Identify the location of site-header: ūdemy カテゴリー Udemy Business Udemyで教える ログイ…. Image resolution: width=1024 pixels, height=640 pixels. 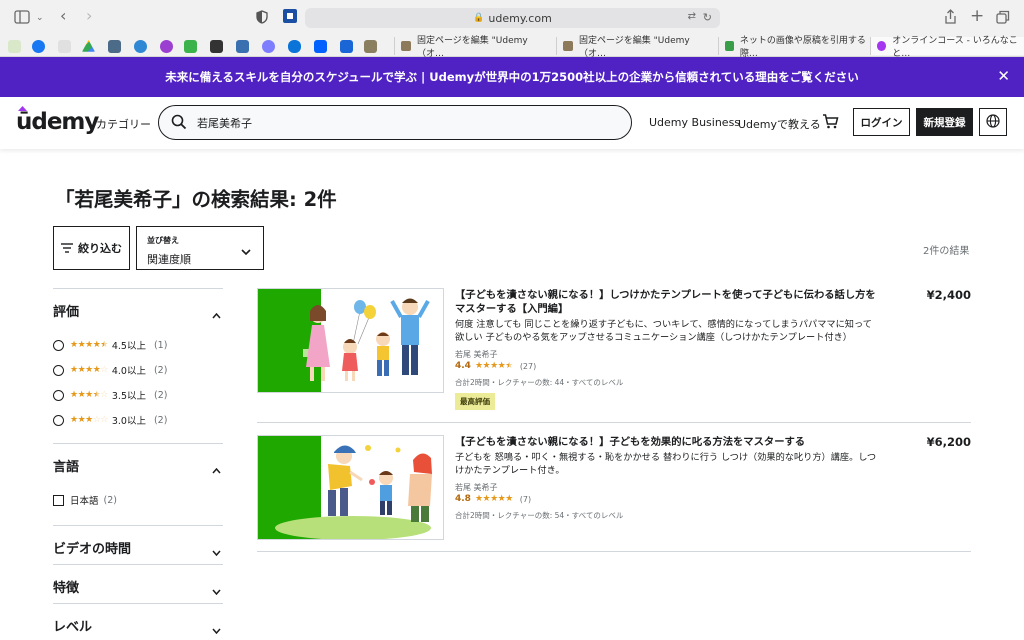
(512, 123).